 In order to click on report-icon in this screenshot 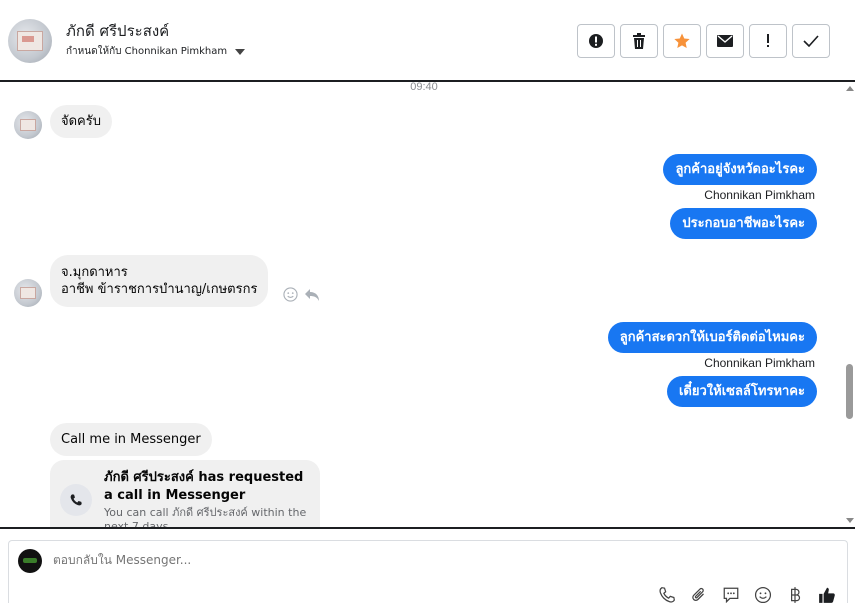, I will do `click(596, 41)`.